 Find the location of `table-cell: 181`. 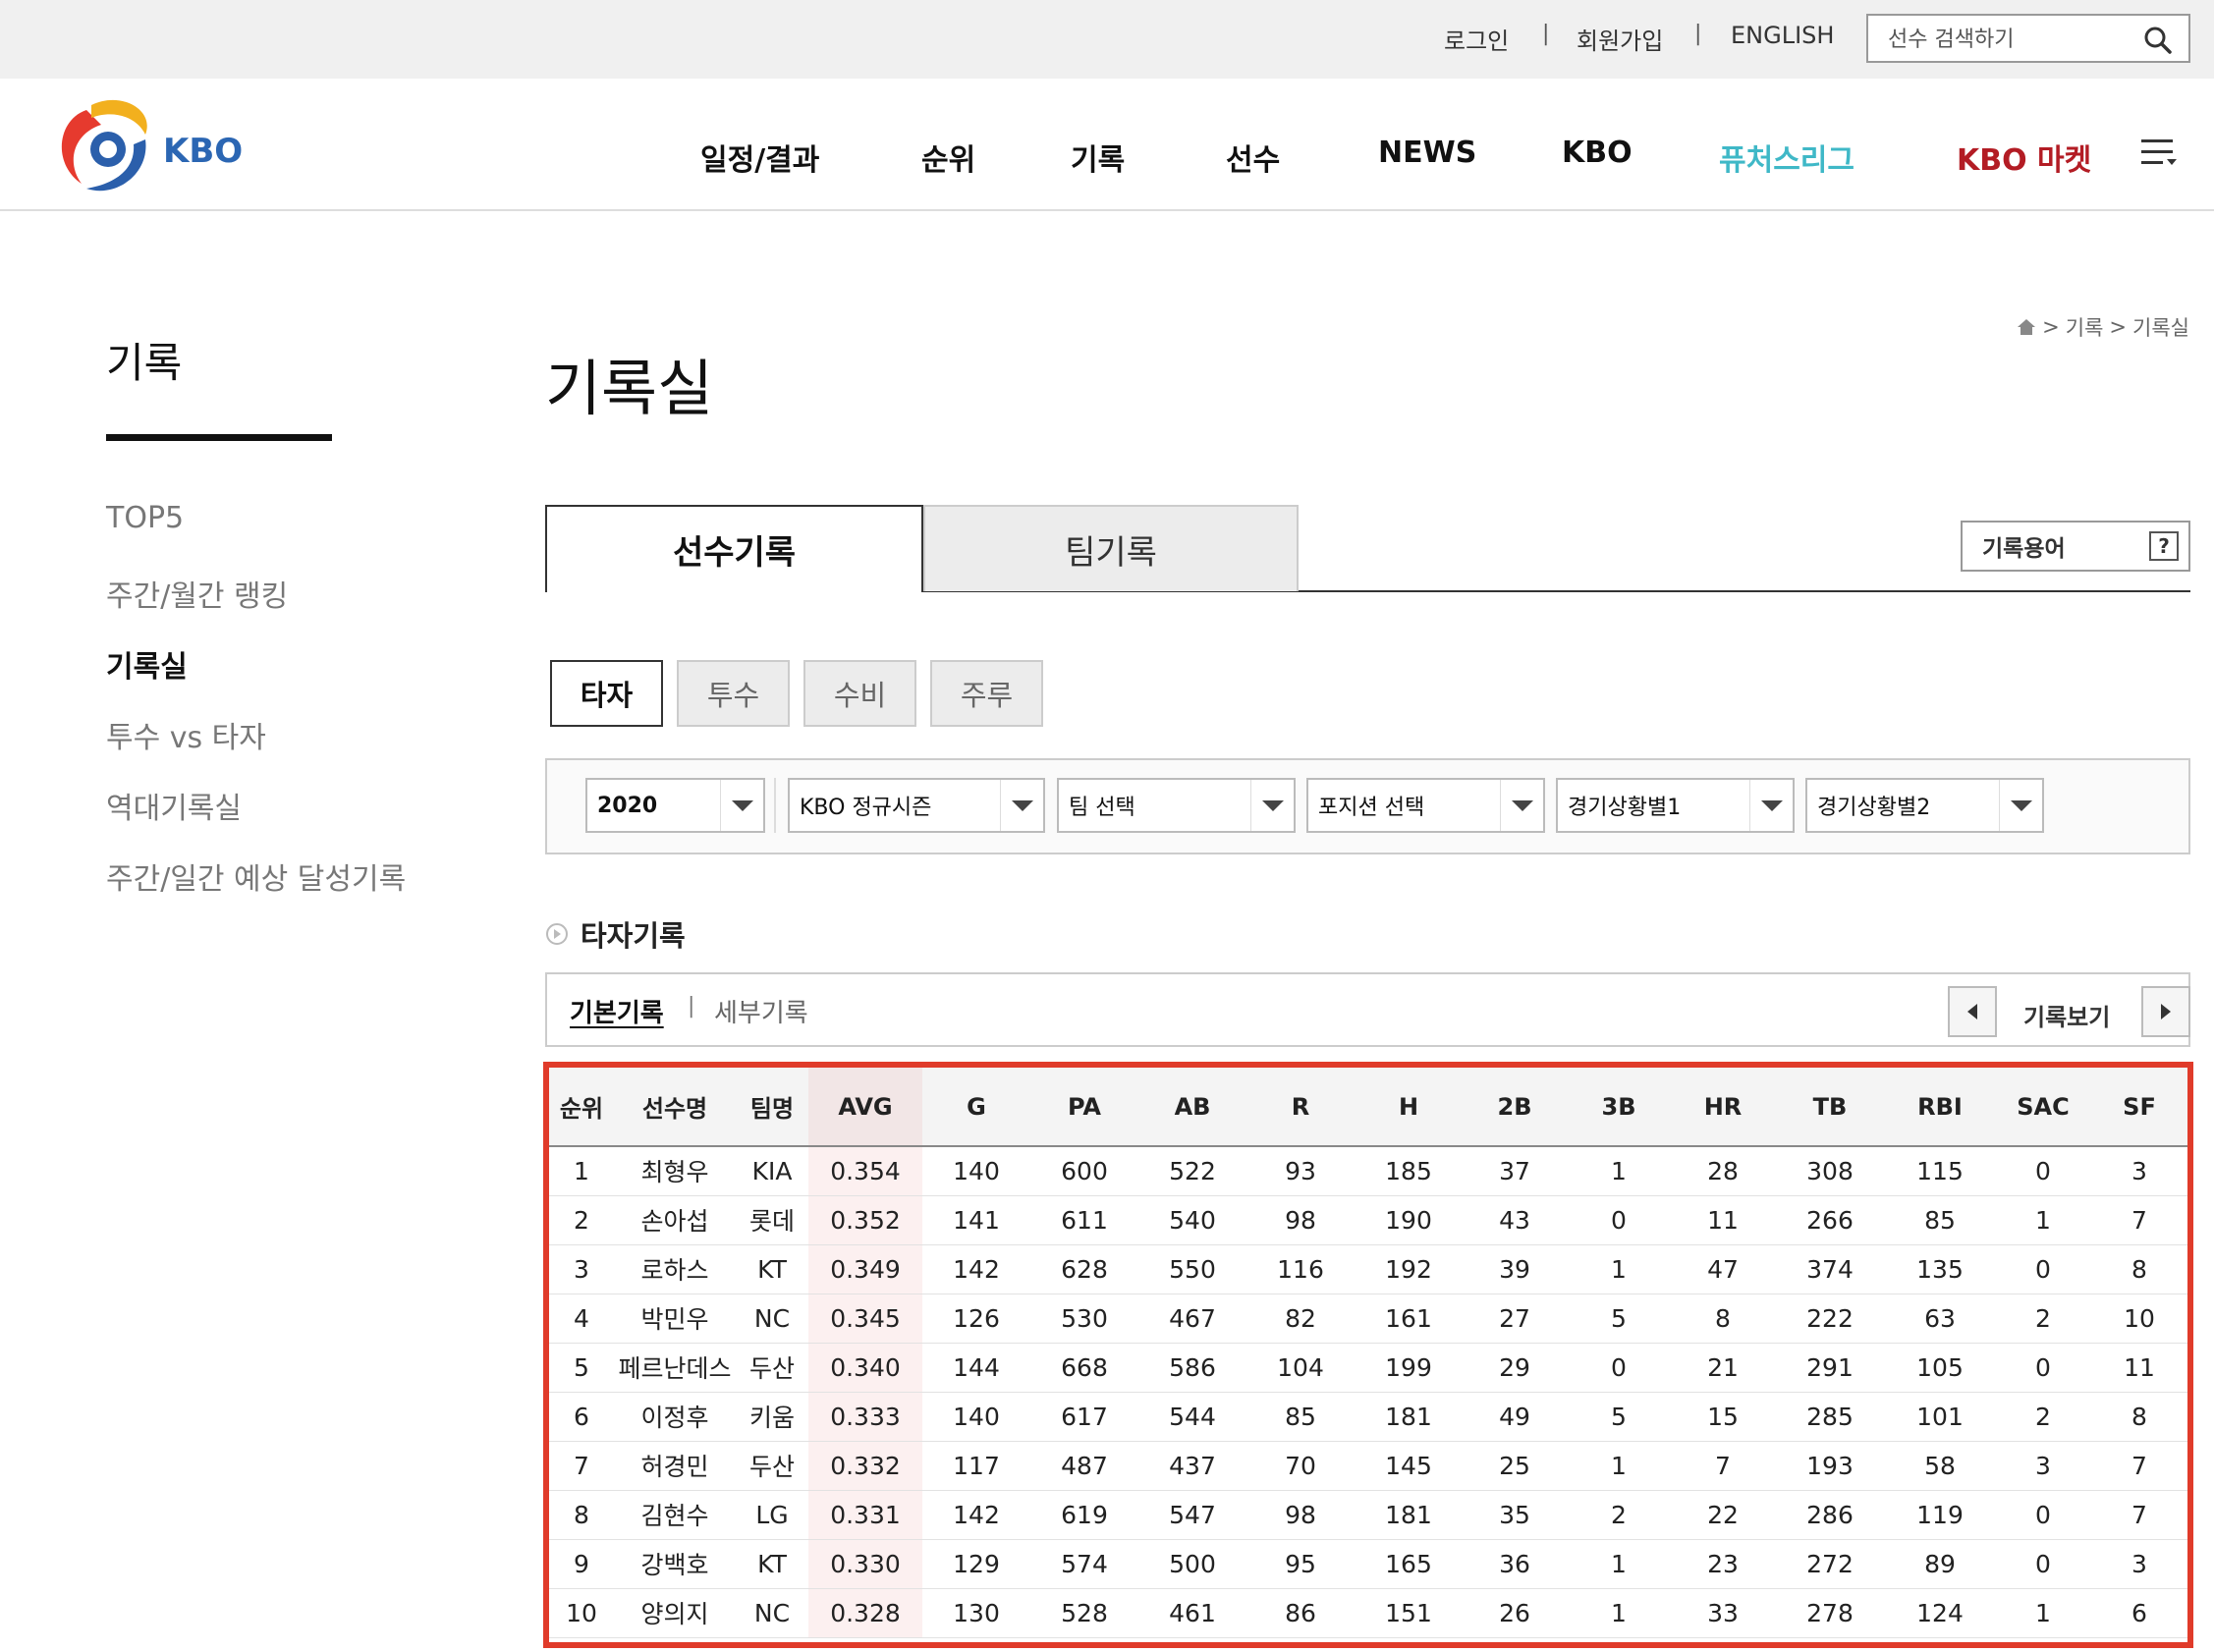

table-cell: 181 is located at coordinates (1409, 1417).